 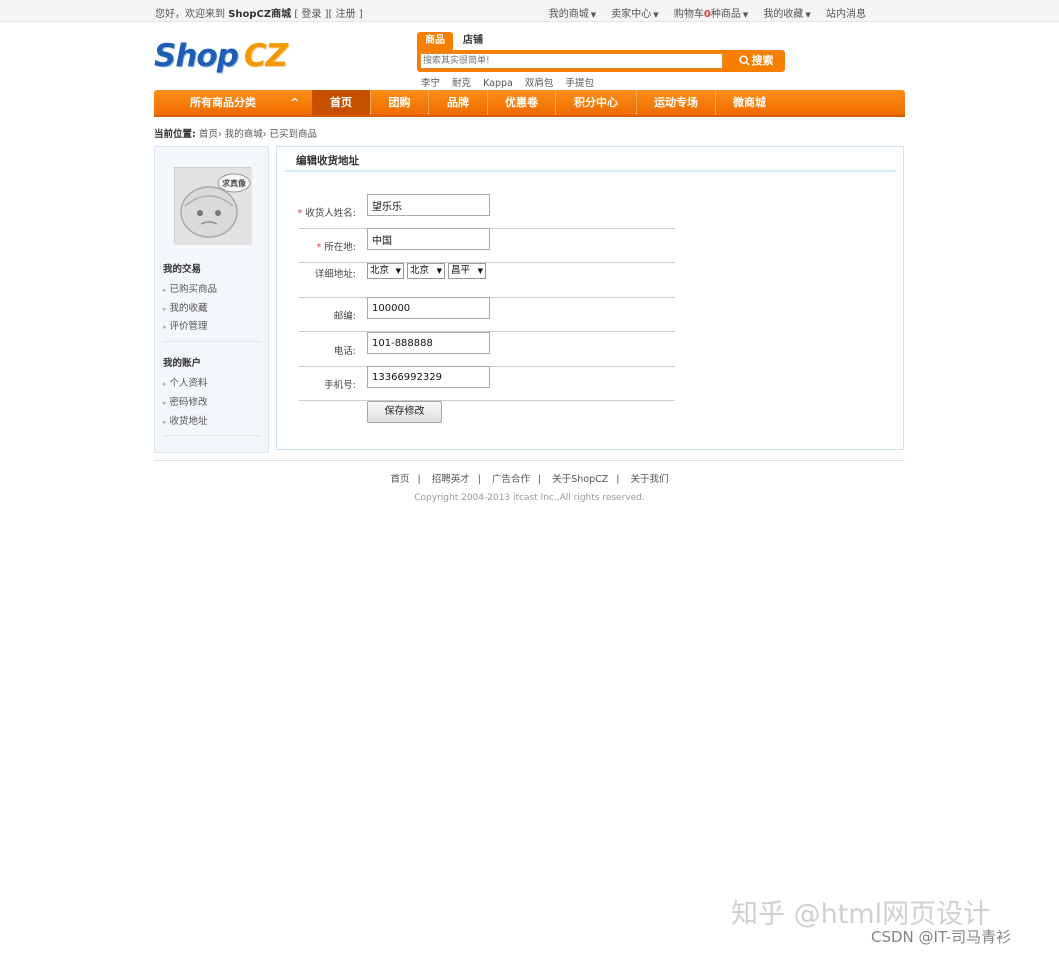 I want to click on row-phone: 电话:, so click(x=487, y=349).